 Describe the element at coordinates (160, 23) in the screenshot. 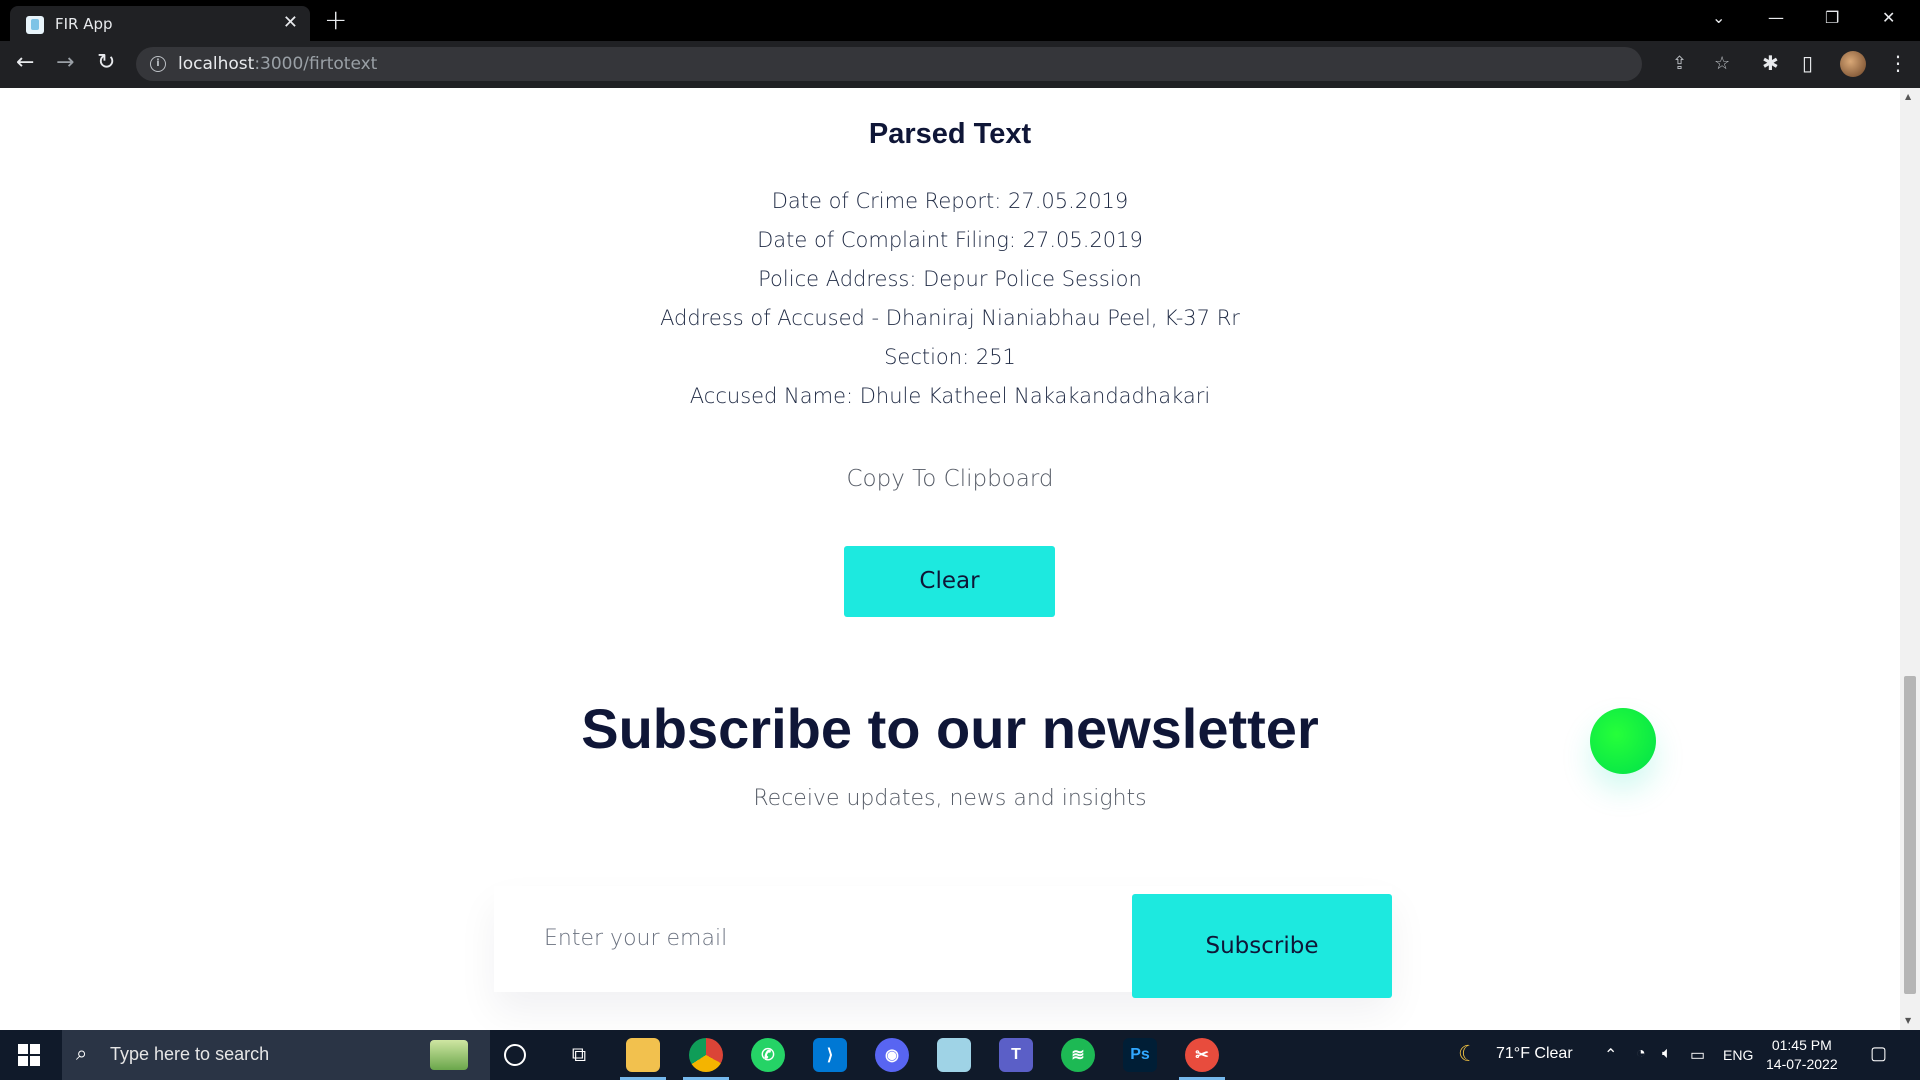

I see `browser-tab: FIR App ✕` at that location.